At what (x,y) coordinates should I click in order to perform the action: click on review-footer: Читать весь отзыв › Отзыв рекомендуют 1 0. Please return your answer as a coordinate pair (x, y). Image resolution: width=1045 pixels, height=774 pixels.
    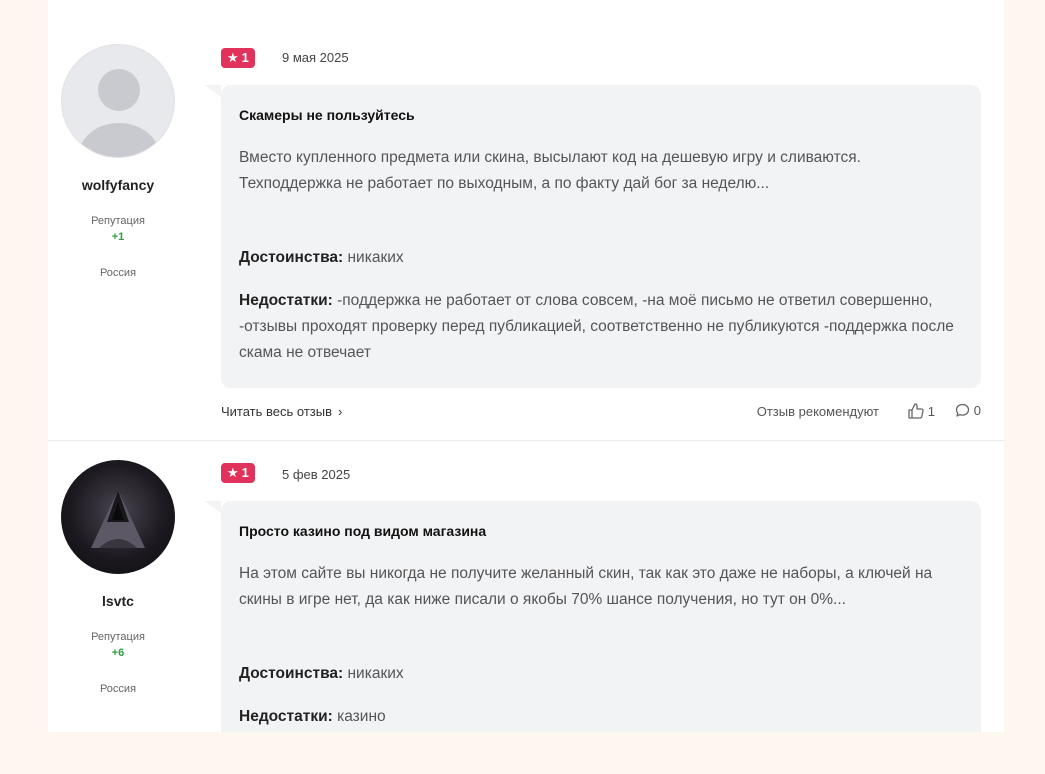
    Looking at the image, I should click on (602, 412).